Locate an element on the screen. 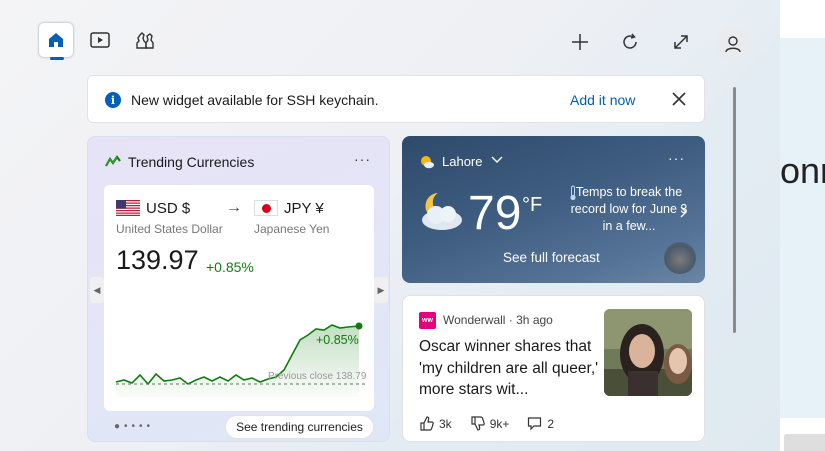  games-tab is located at coordinates (144, 40).